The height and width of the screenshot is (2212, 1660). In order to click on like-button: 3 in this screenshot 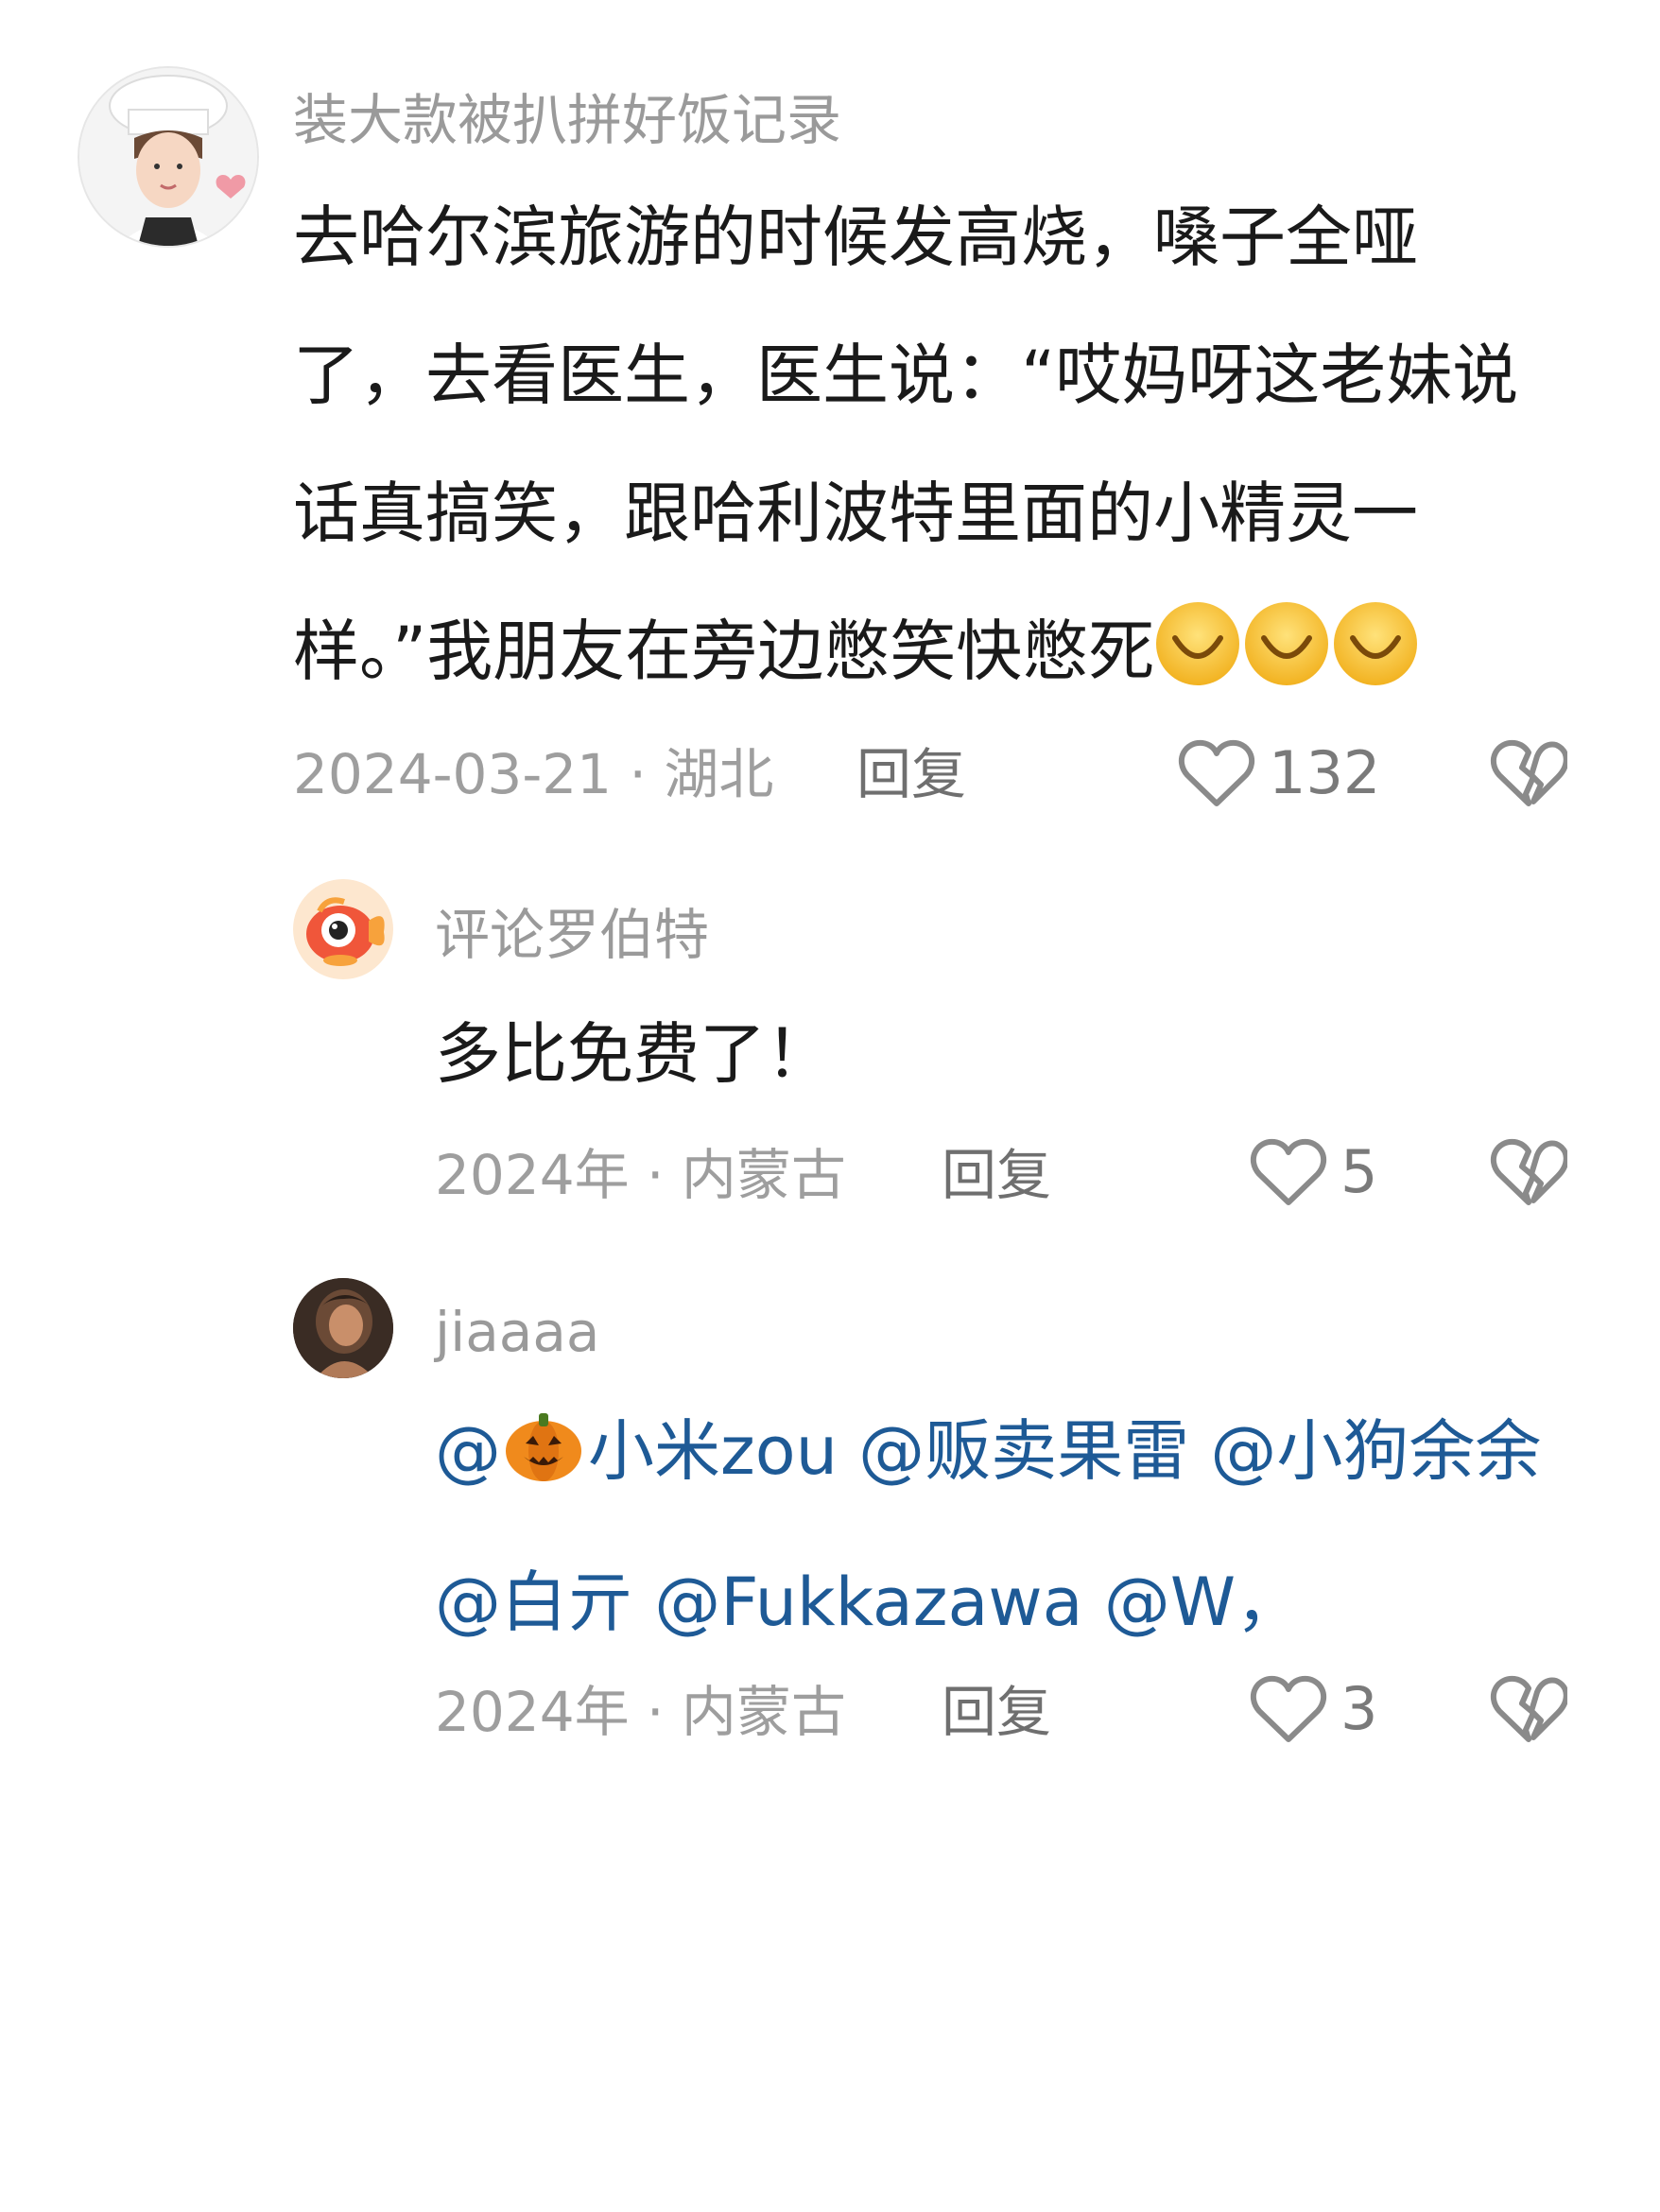, I will do `click(1314, 1709)`.